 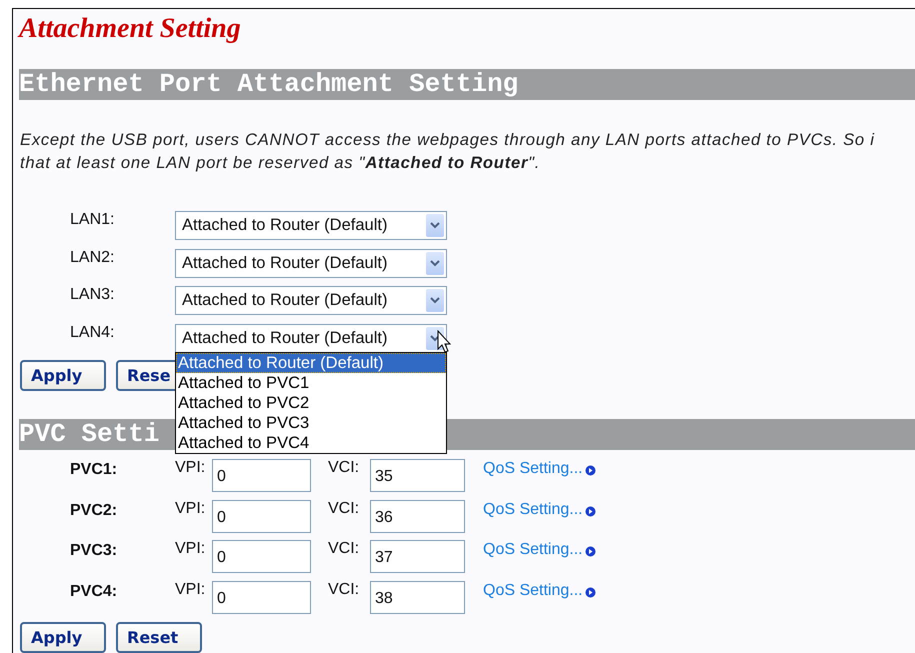 What do you see at coordinates (417, 557) in the screenshot?
I see `vci-field: 37` at bounding box center [417, 557].